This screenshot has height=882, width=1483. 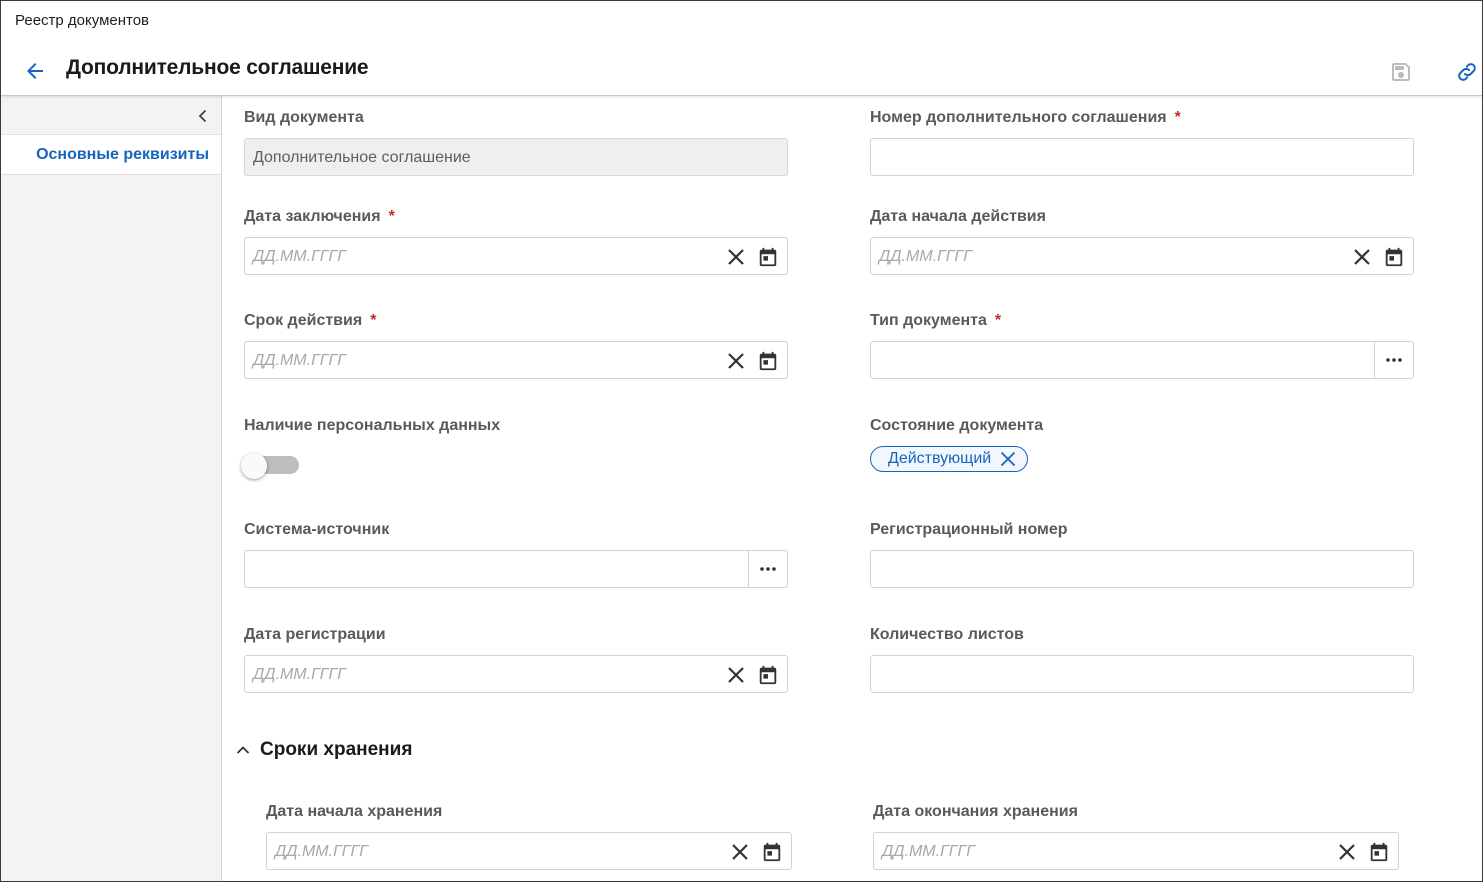 What do you see at coordinates (975, 811) in the screenshot?
I see `storage-end-label: Дата окончания хранения` at bounding box center [975, 811].